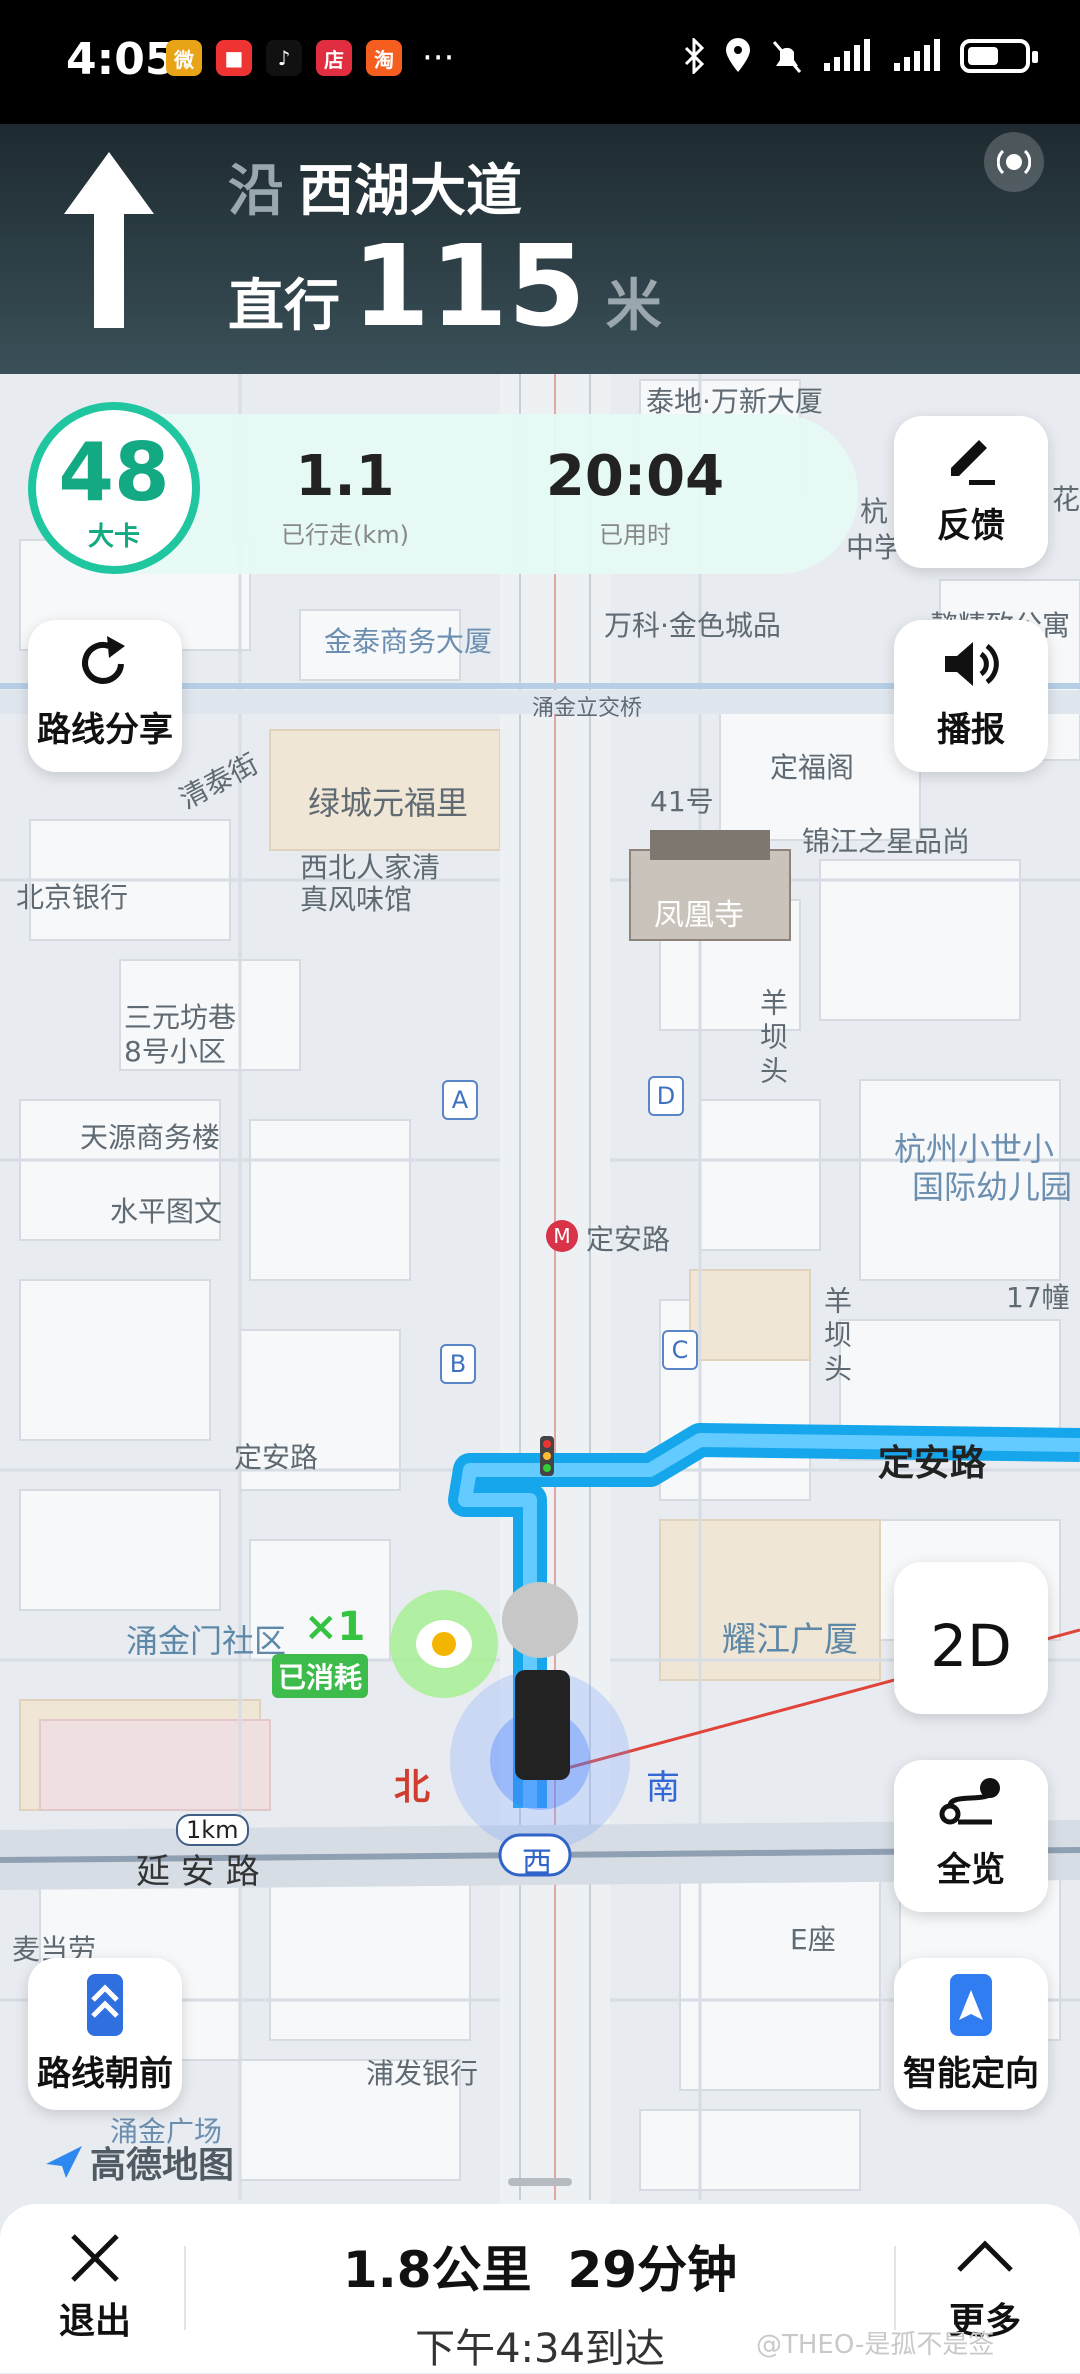 The height and width of the screenshot is (2374, 1080). What do you see at coordinates (198, 1872) in the screenshot?
I see `map-label-yanan-road: 延 安 路` at bounding box center [198, 1872].